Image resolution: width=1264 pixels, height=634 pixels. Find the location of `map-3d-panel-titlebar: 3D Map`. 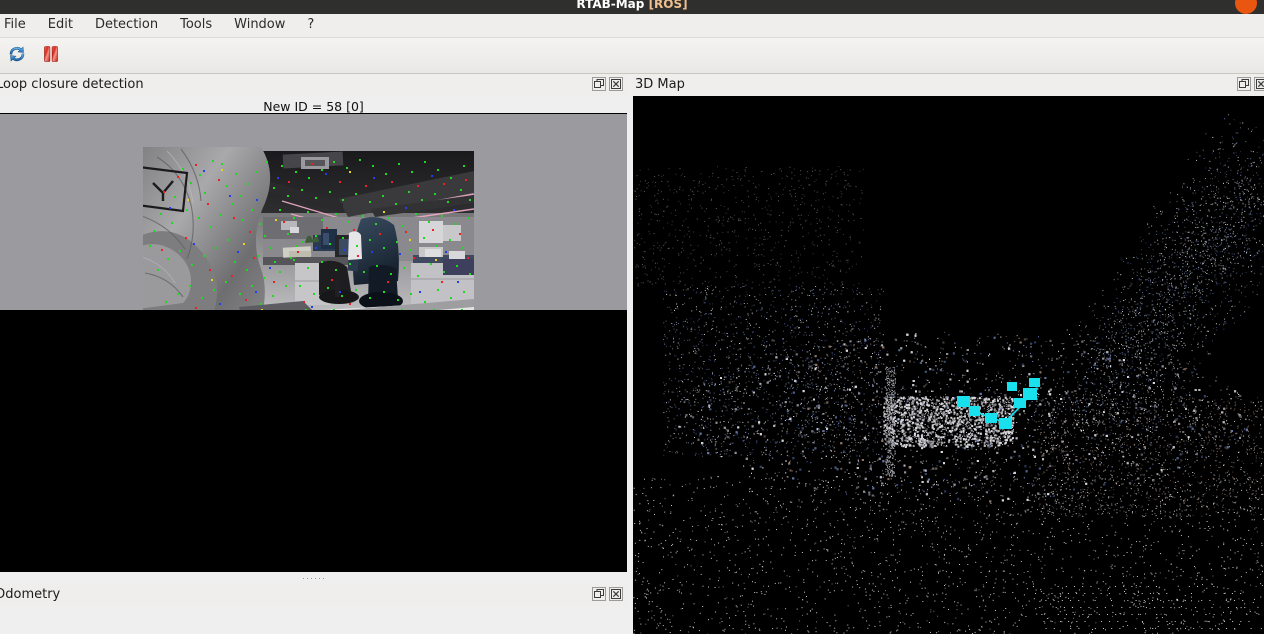

map-3d-panel-titlebar: 3D Map is located at coordinates (948, 85).